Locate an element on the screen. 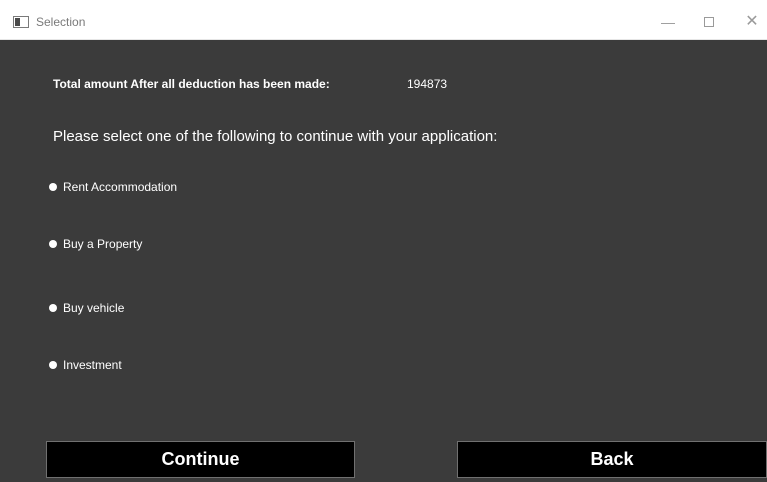  radio-option-buy-property: Buy a Property is located at coordinates (95, 244).